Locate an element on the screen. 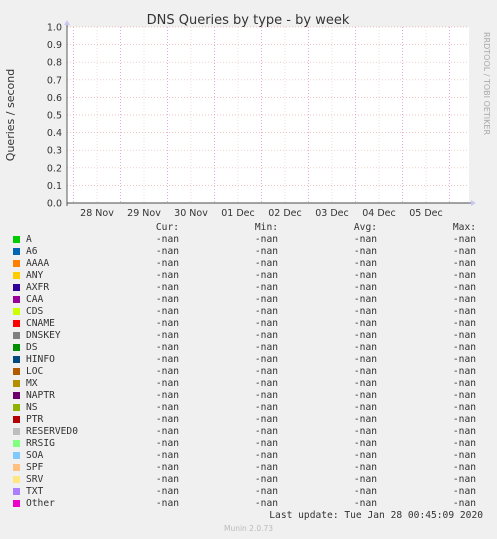 This screenshot has width=497, height=539. legend-row: ANY -nan -nan -nan -nan is located at coordinates (248, 276).